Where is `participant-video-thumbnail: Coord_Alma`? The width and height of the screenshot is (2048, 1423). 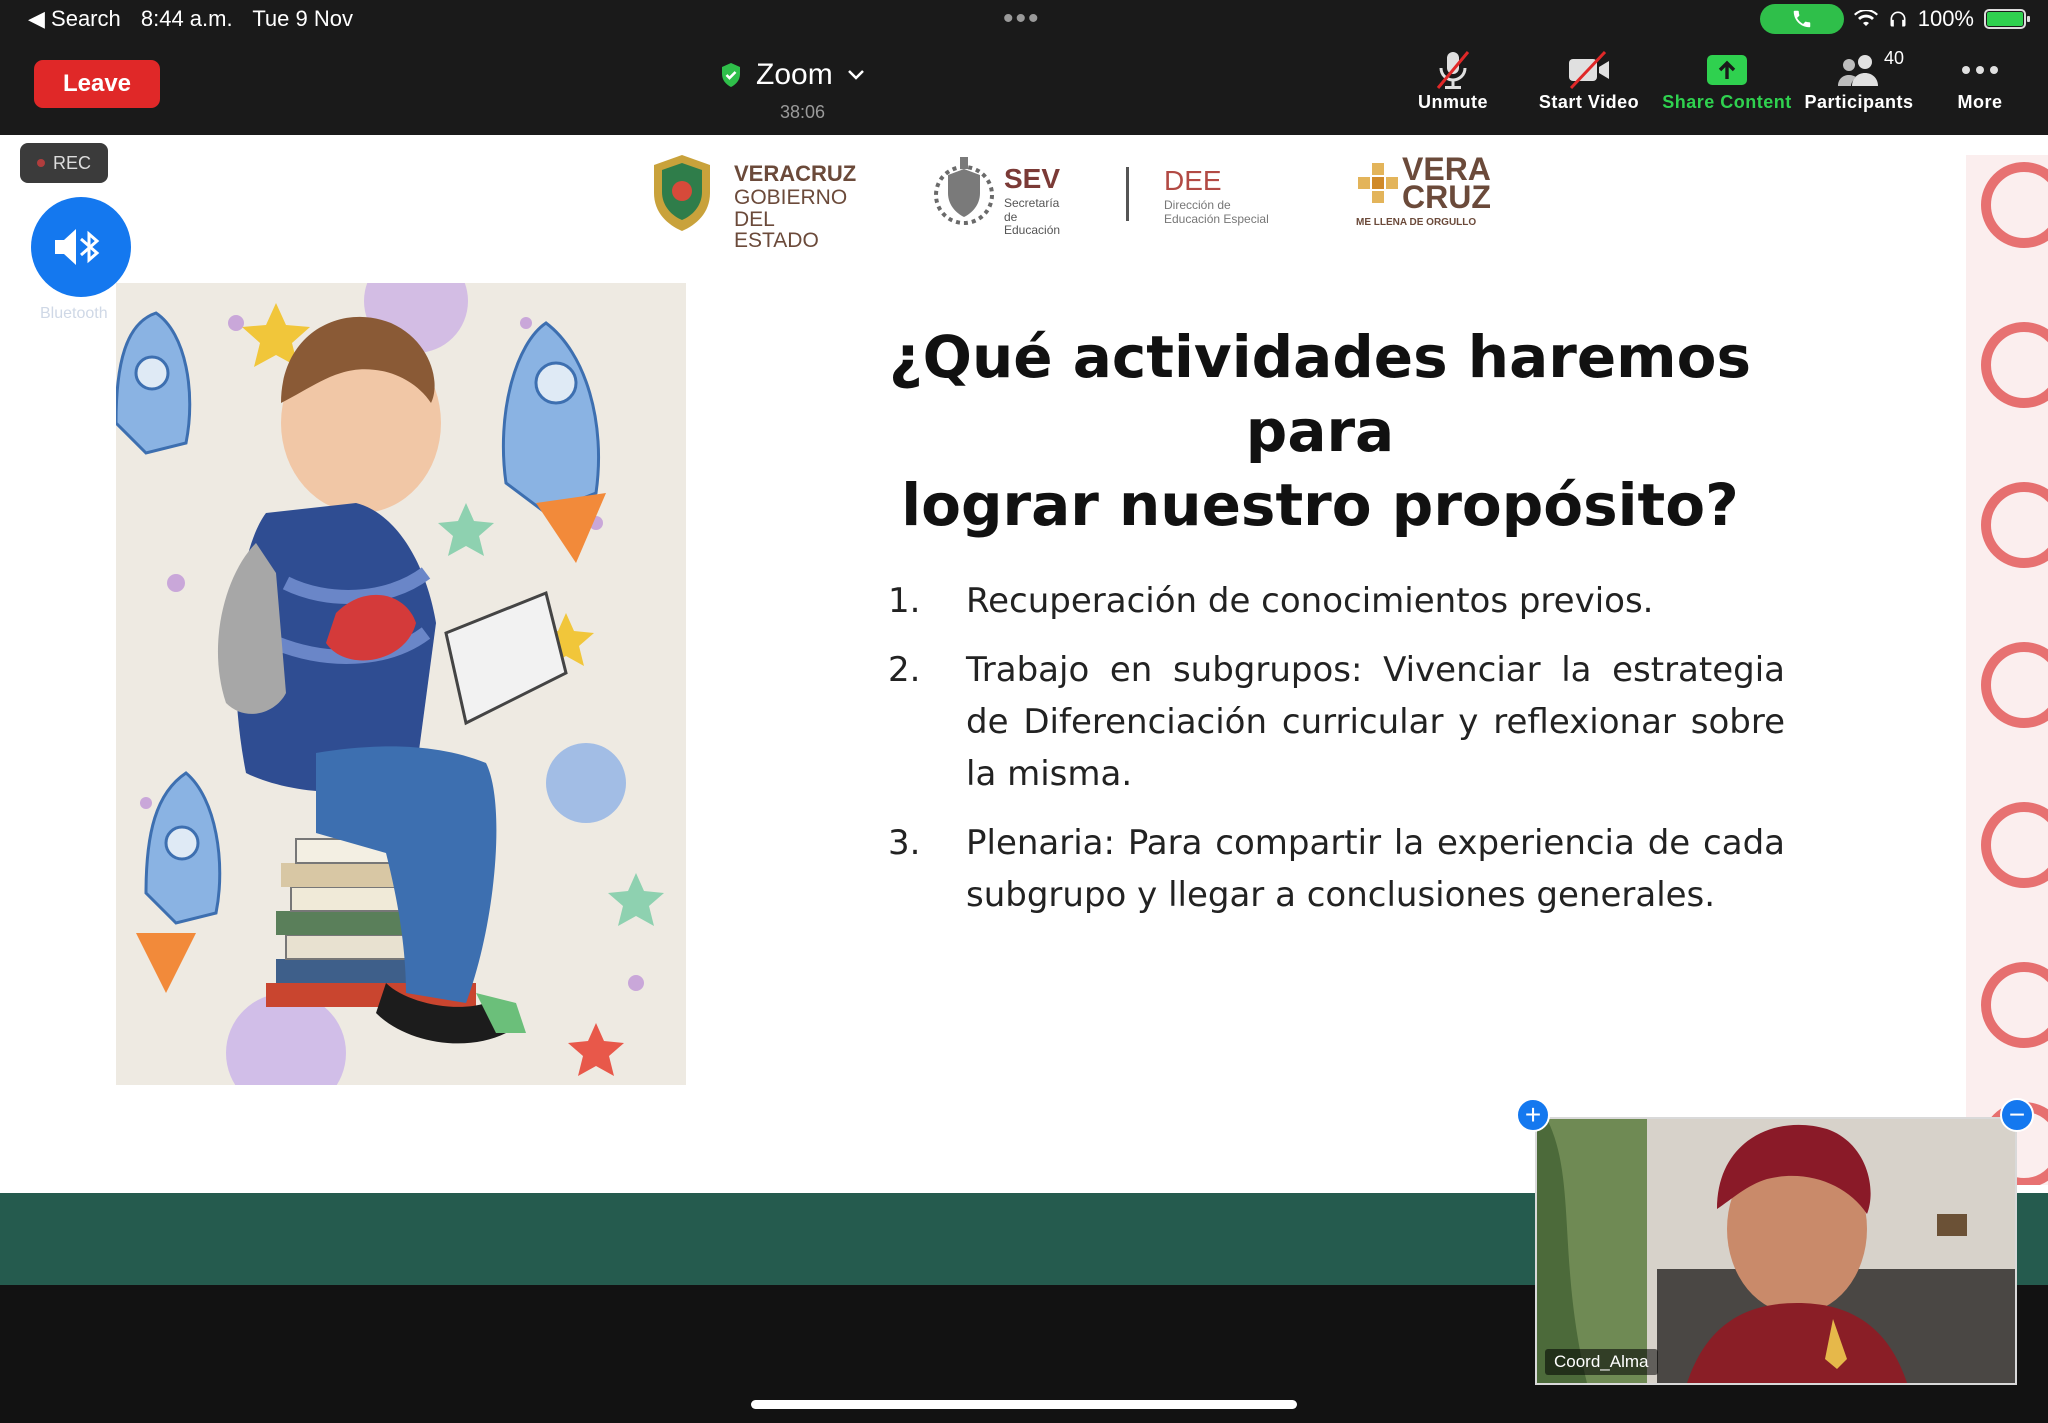
participant-video-thumbnail: Coord_Alma is located at coordinates (1776, 1251).